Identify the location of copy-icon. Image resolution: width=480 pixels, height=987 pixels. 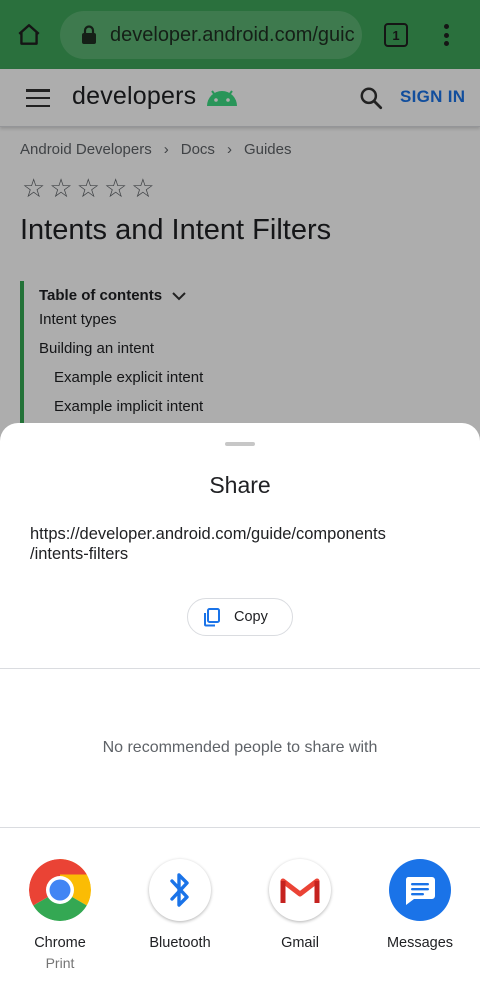
(212, 617).